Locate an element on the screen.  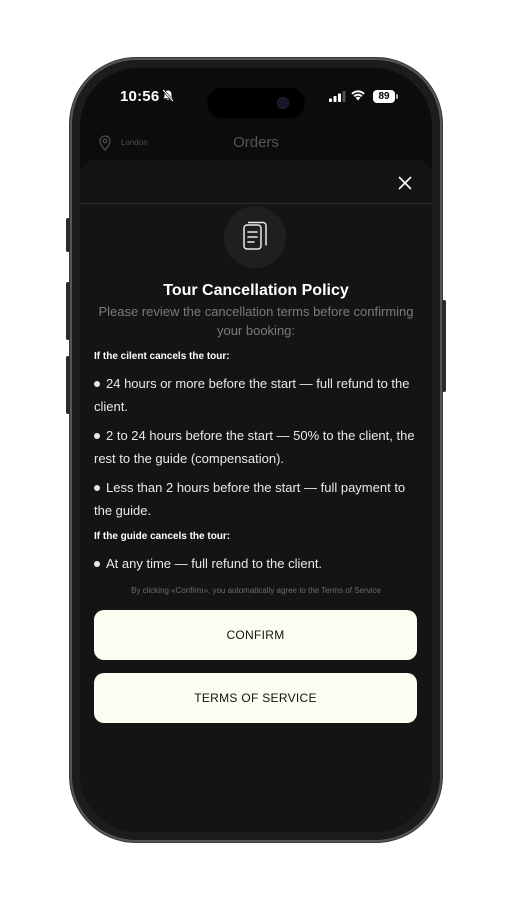
client-section-heading: If the cilent cancels the tour: is located at coordinates (162, 356).